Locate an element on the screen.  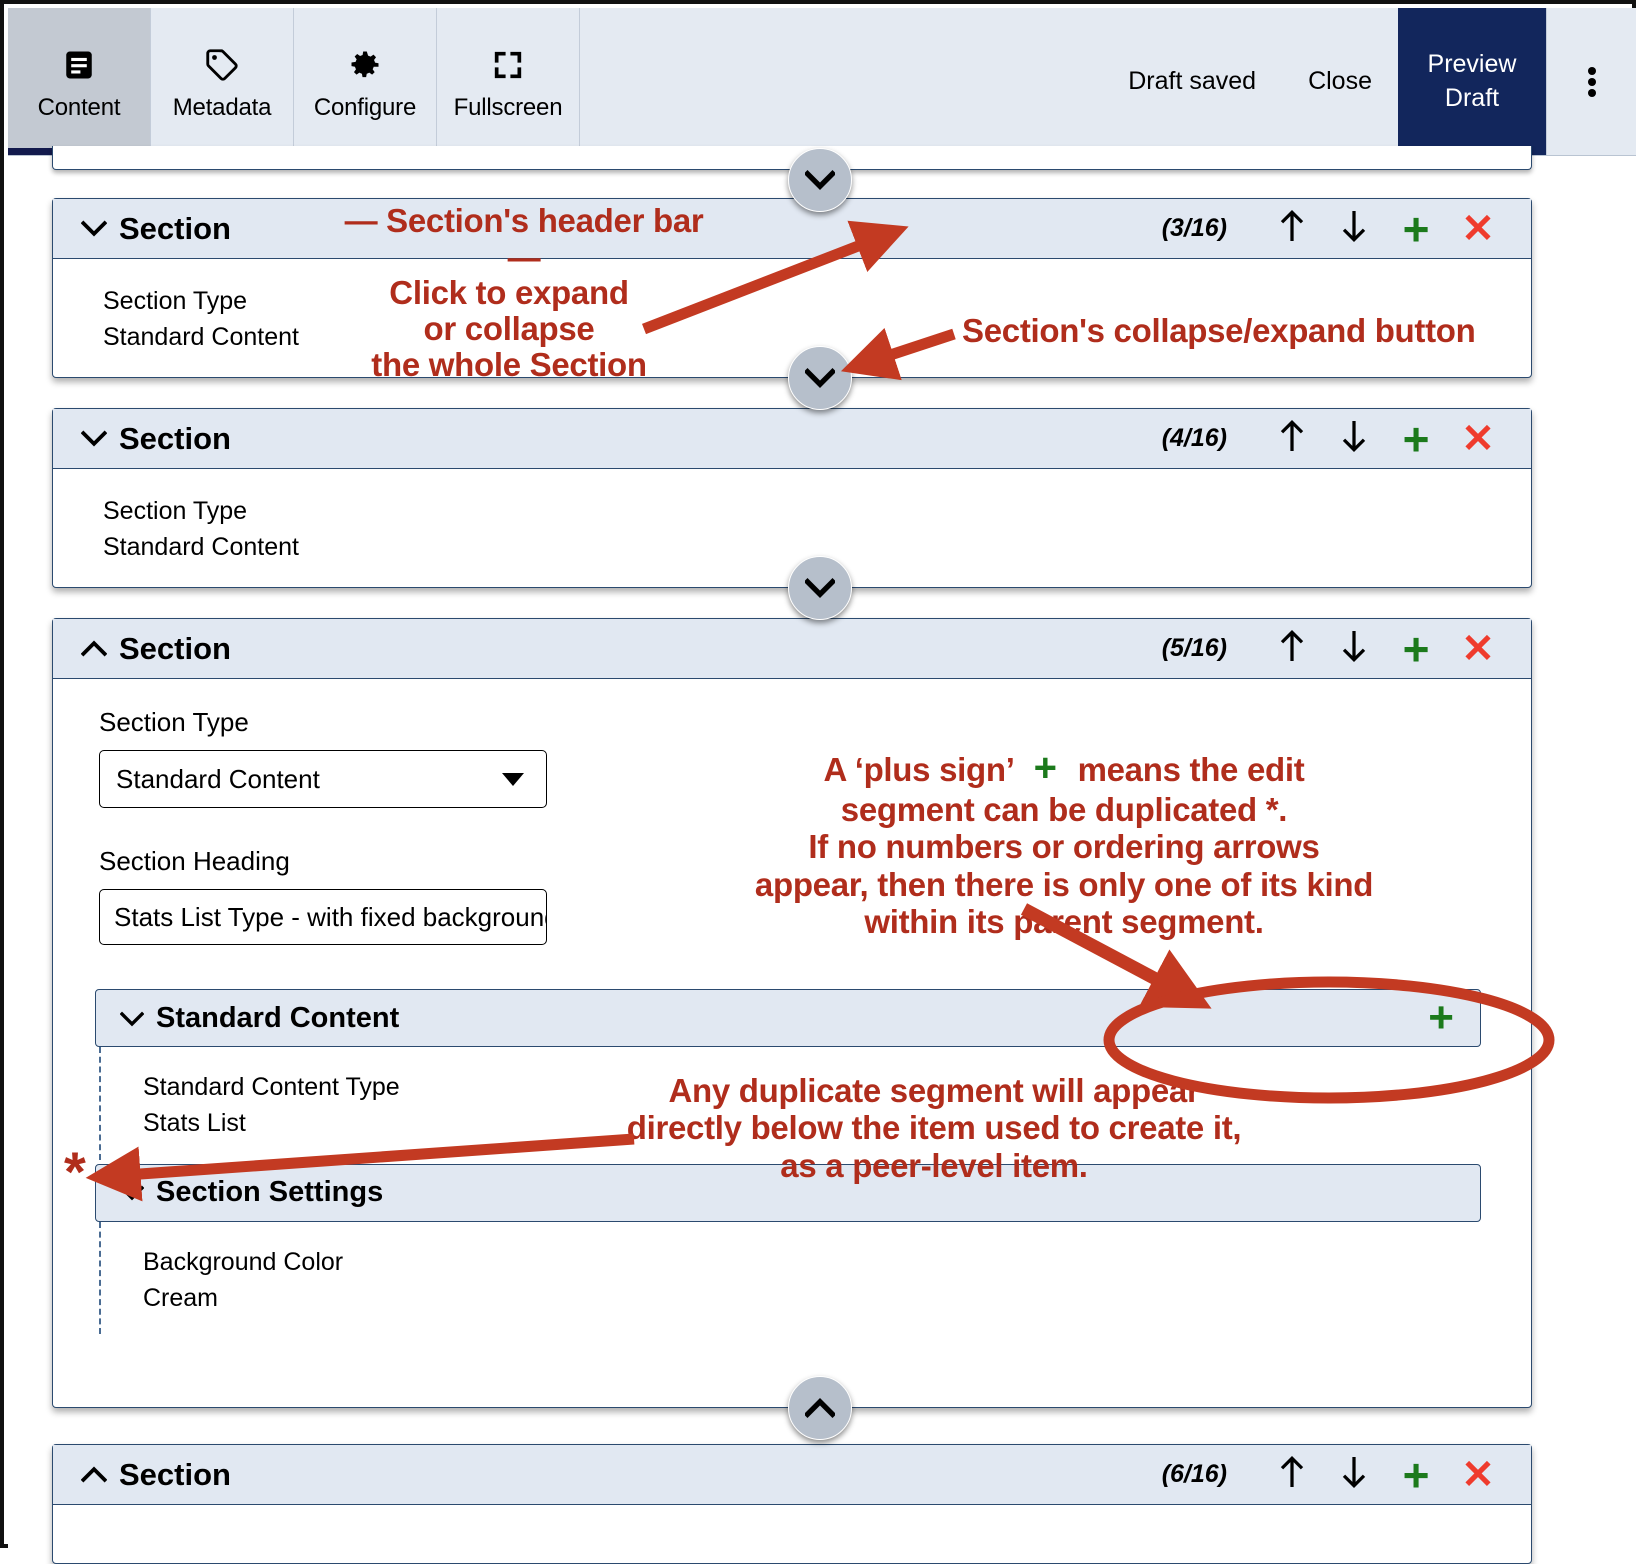
section-header-bar-3: Section (3/16) + ✕ is located at coordinates (792, 229).